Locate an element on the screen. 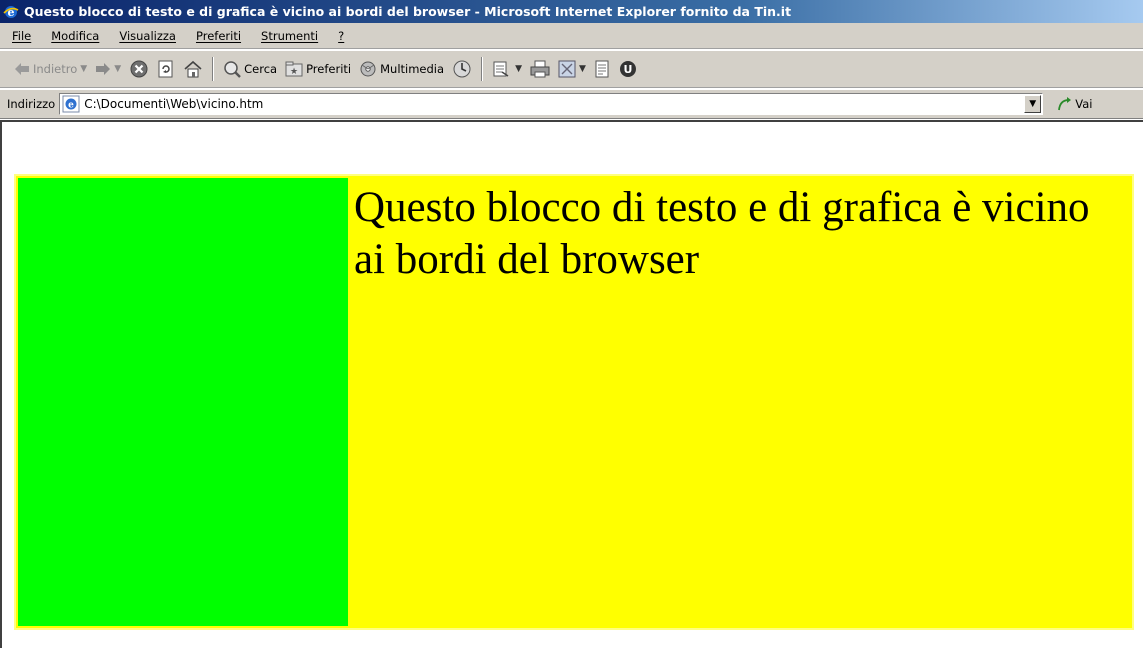 The image size is (1143, 648). refresh-icon is located at coordinates (165, 69).